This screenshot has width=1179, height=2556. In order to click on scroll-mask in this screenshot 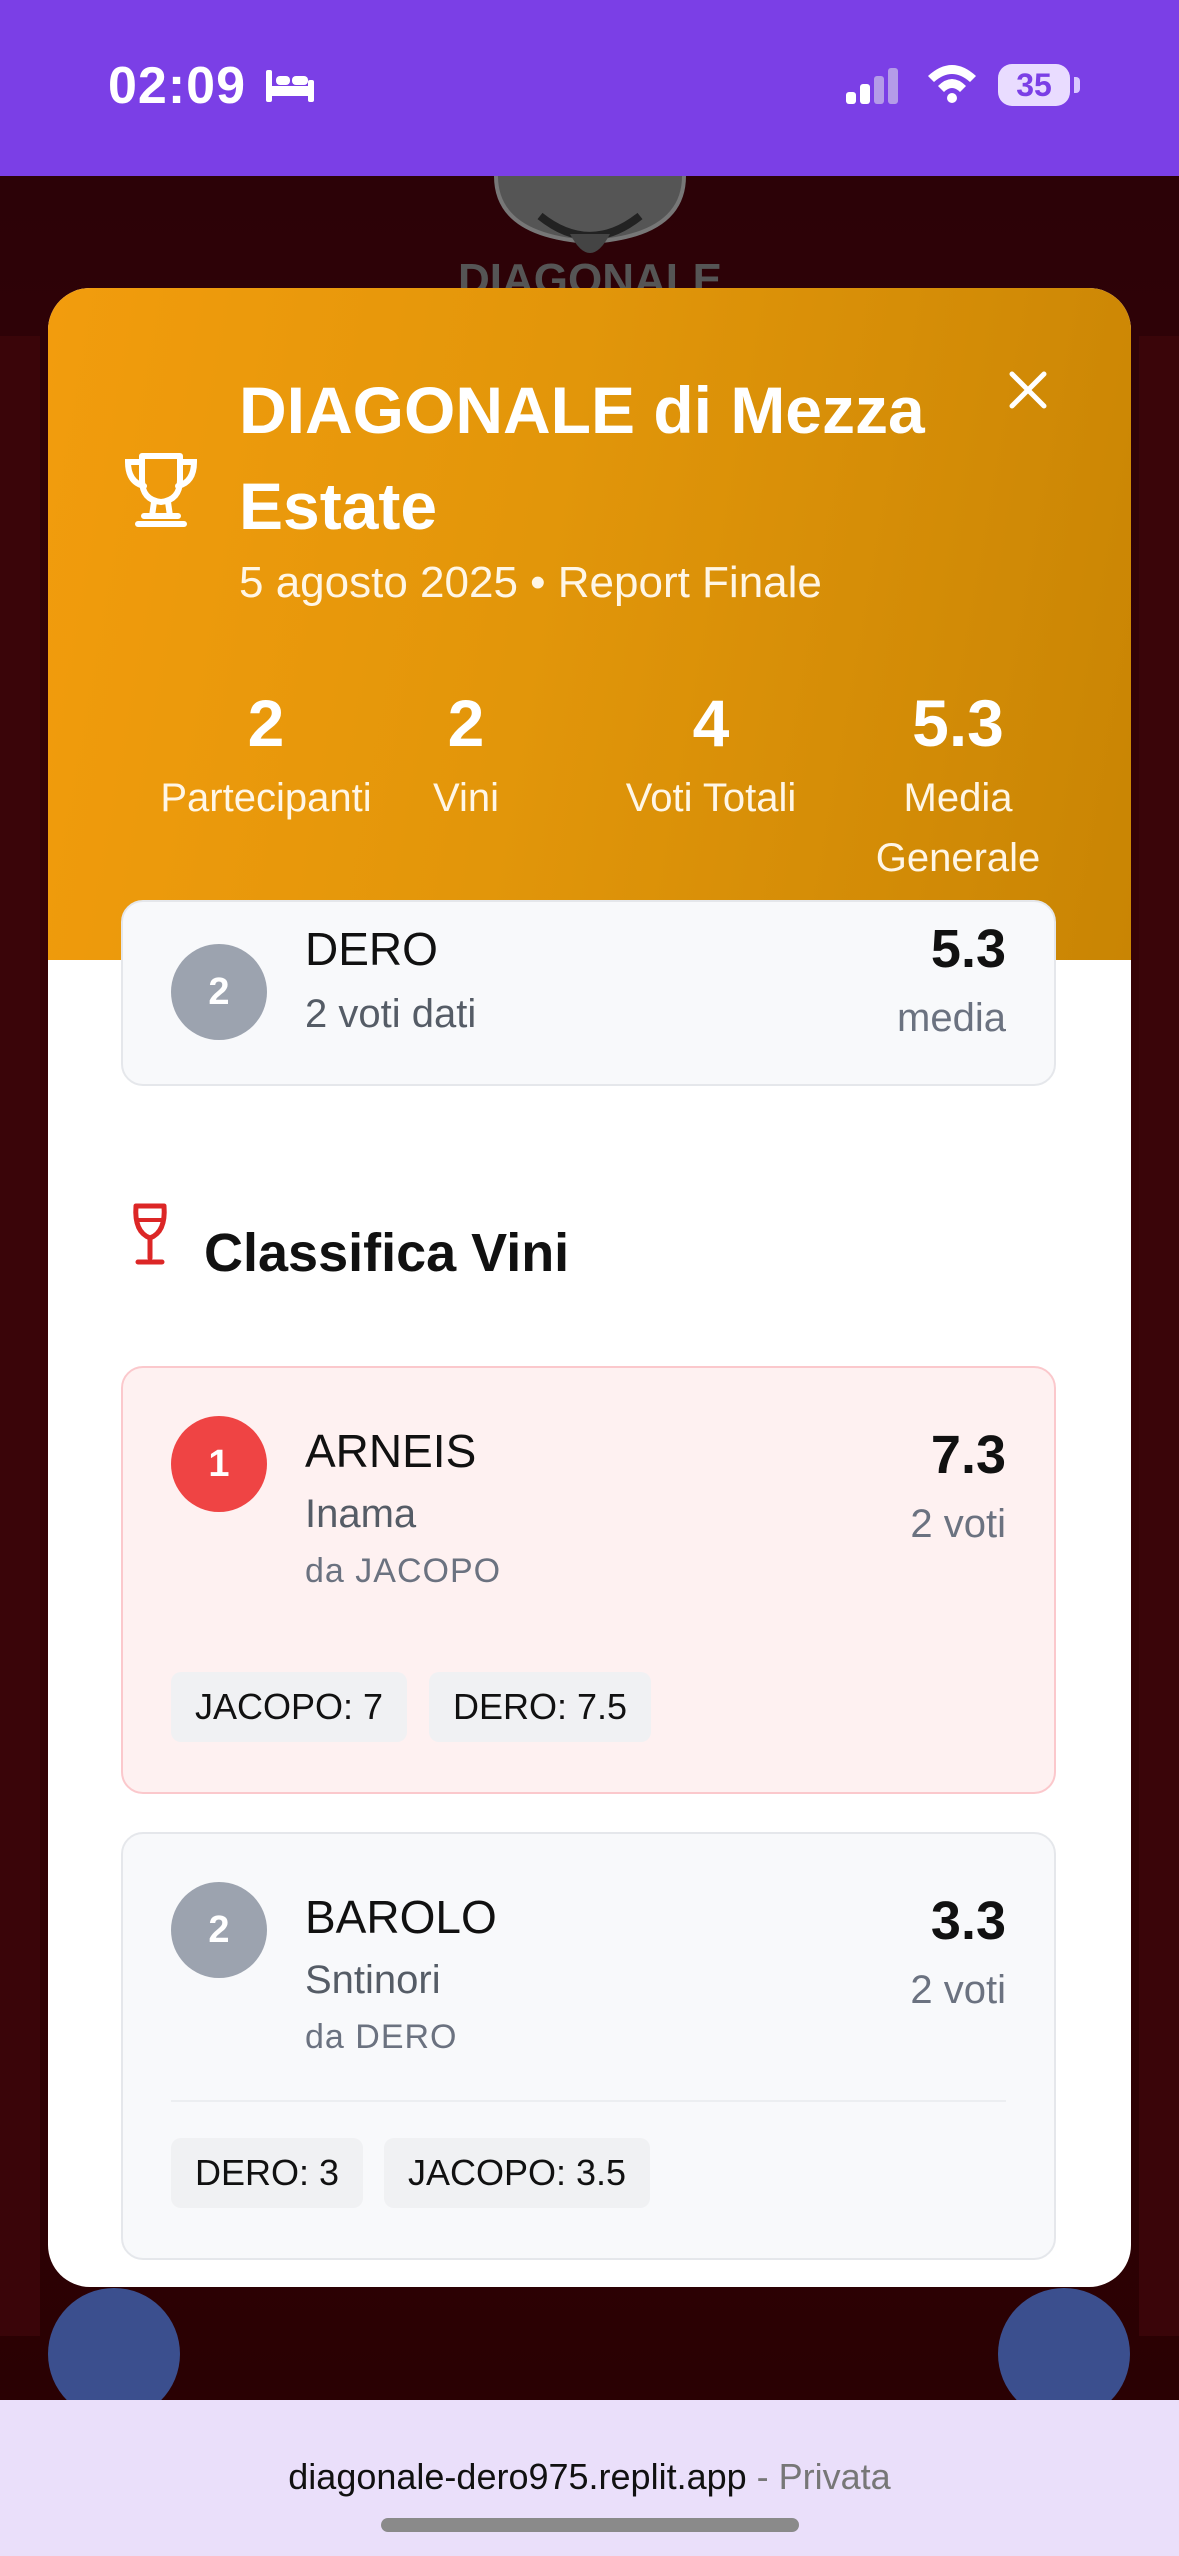, I will do `click(589, 930)`.